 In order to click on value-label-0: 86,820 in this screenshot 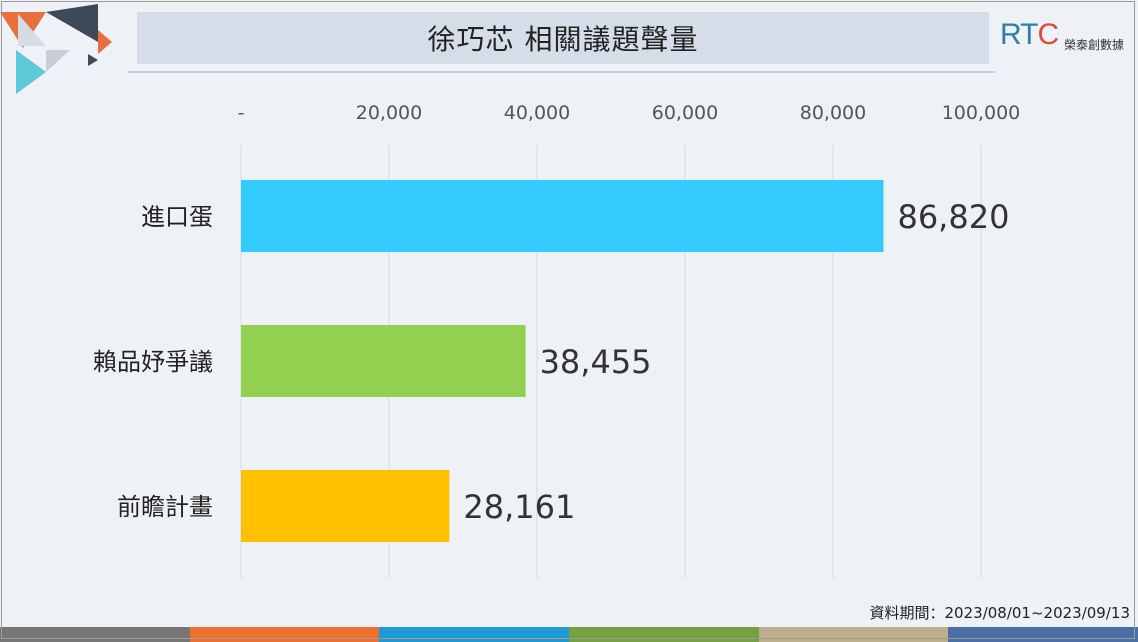, I will do `click(953, 217)`.